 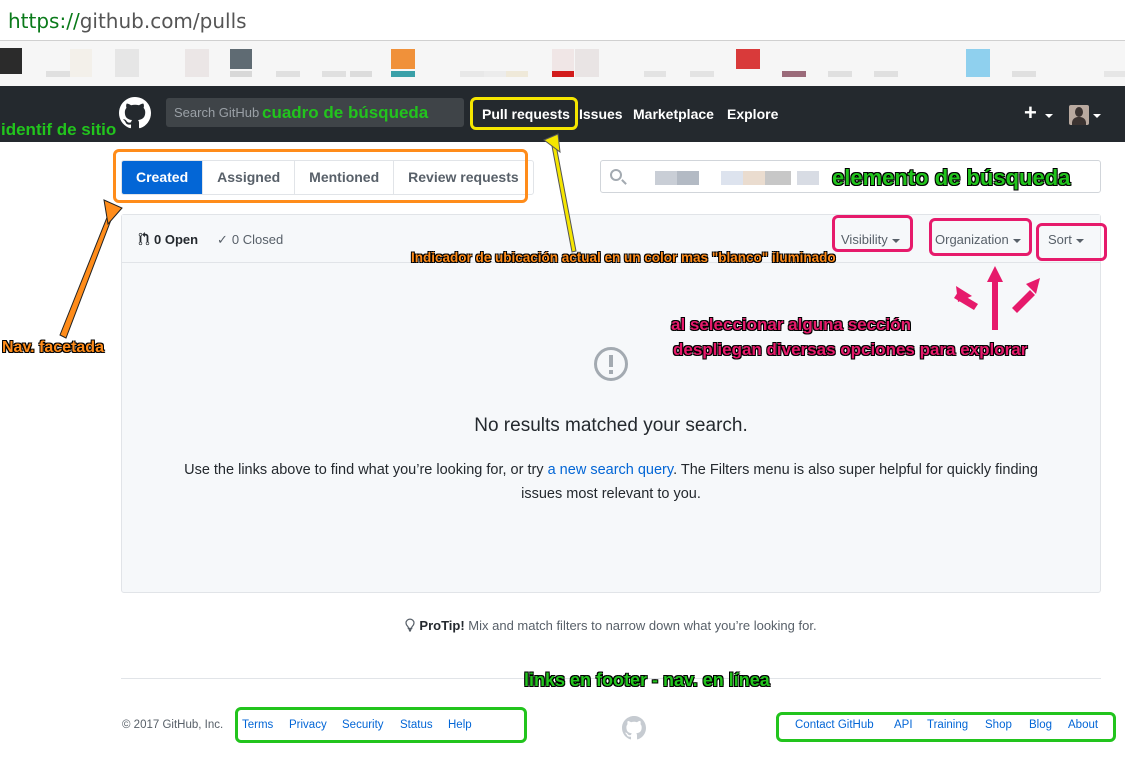 I want to click on nav-issues: Issues, so click(x=601, y=114).